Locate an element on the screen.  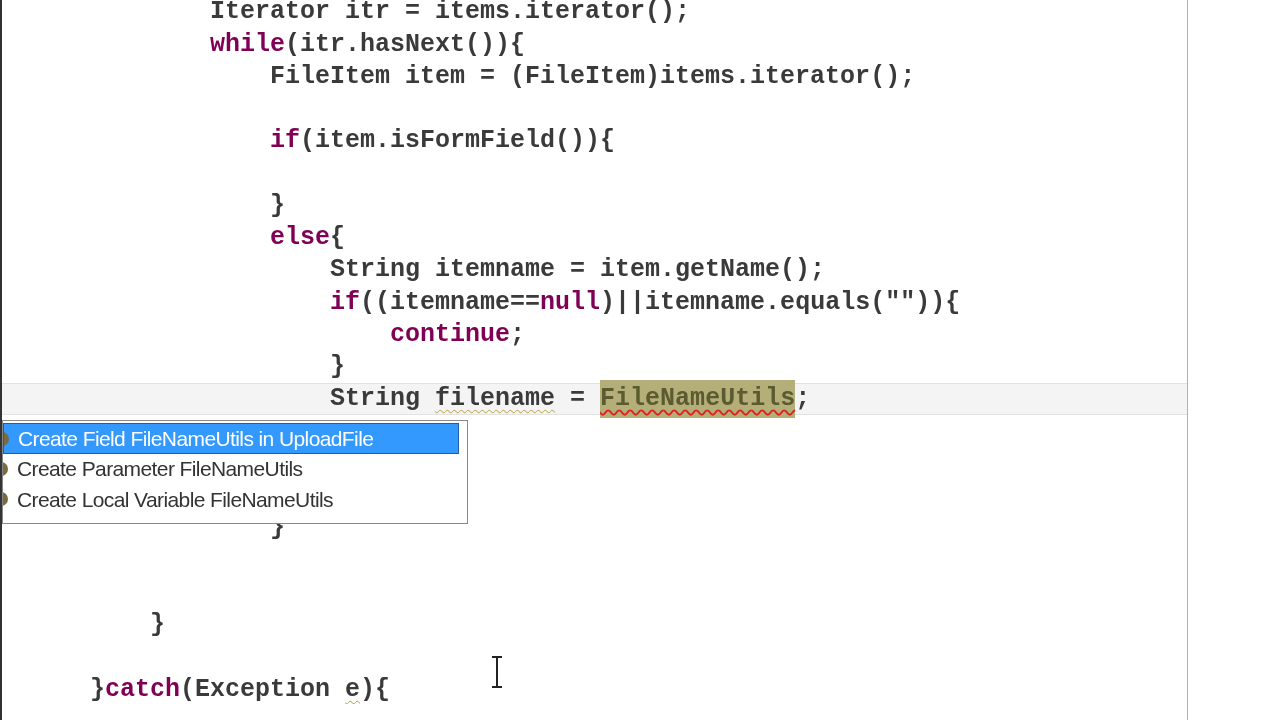
quick-fix-item: Create Parameter FileNameUtils is located at coordinates (231, 468).